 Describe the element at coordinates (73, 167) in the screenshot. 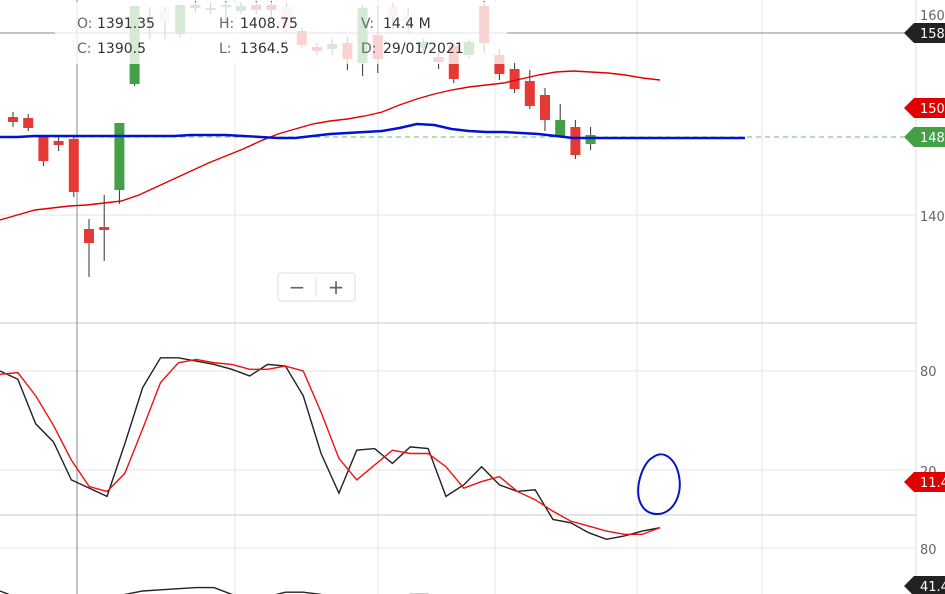

I see `candle` at that location.